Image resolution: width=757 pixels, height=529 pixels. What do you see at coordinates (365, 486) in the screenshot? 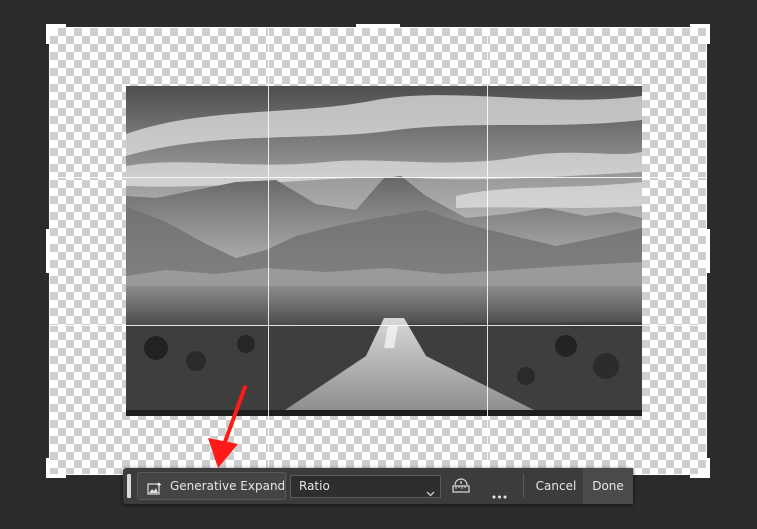
I see `ratio-dropdown: Ratio` at bounding box center [365, 486].